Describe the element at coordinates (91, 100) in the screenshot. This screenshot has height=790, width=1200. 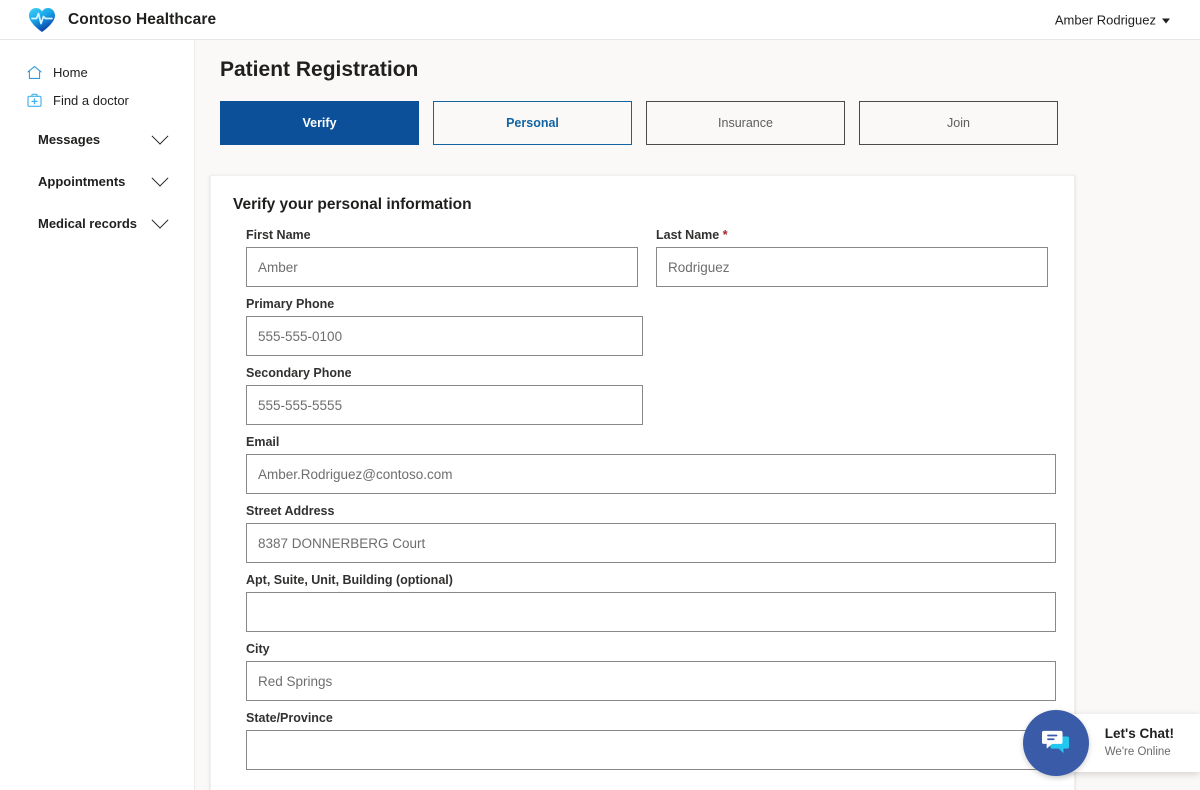
I see `sidebar-item-find-a-doctor-label: Find a doctor` at that location.